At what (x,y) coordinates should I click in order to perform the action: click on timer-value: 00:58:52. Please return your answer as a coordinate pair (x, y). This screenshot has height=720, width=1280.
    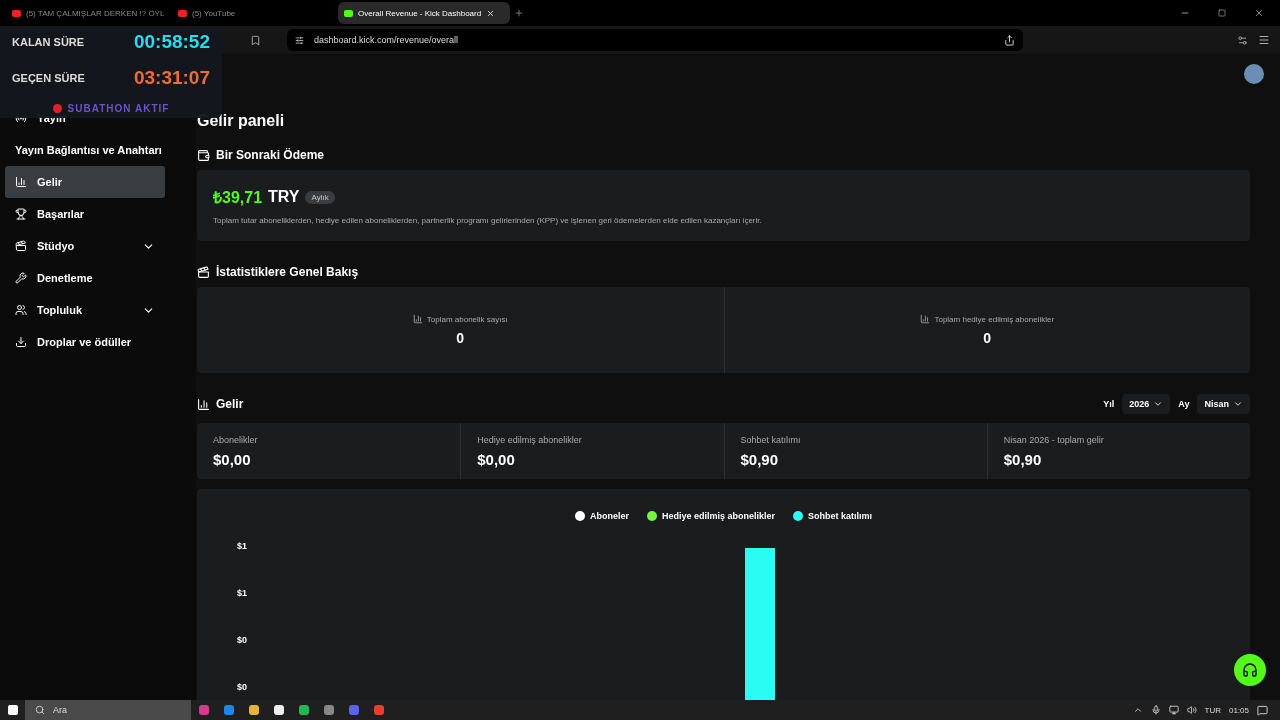
    Looking at the image, I should click on (171, 42).